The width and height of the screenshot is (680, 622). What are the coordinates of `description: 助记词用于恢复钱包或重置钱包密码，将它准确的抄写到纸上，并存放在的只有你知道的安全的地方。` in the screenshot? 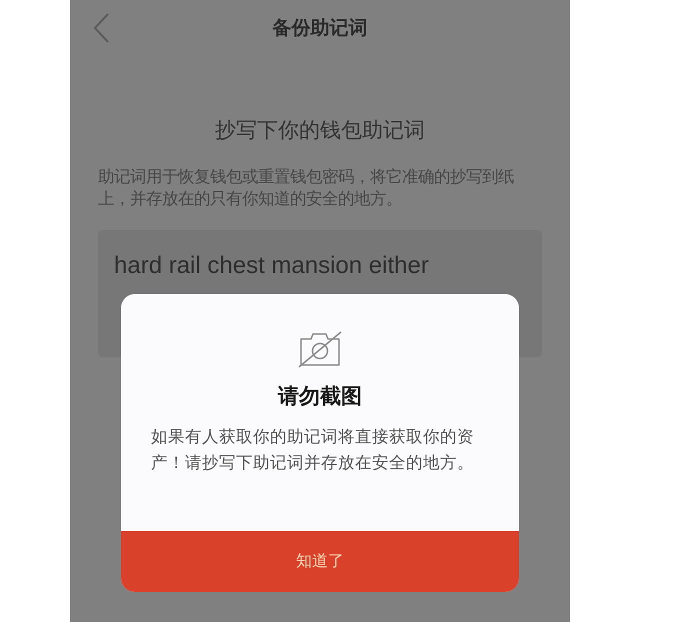 It's located at (306, 188).